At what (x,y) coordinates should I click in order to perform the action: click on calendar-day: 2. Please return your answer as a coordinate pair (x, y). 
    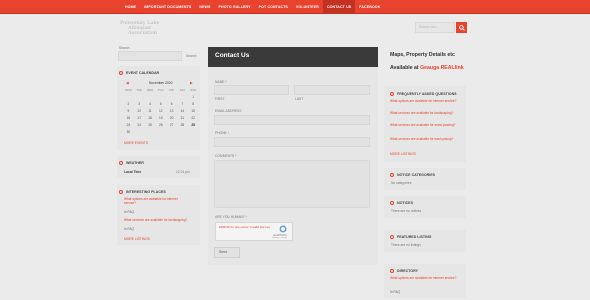
    Looking at the image, I should click on (128, 104).